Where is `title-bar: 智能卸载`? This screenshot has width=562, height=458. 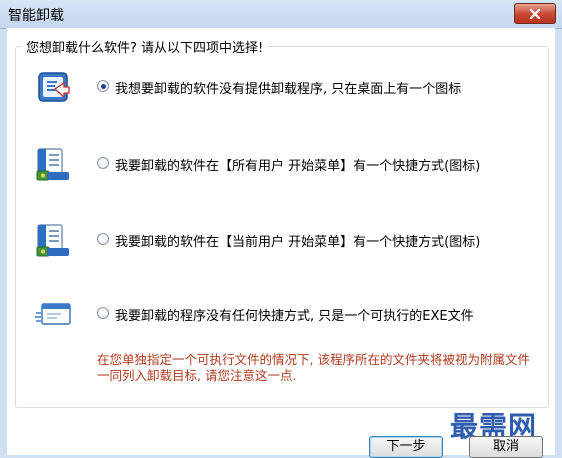
title-bar: 智能卸载 is located at coordinates (281, 14).